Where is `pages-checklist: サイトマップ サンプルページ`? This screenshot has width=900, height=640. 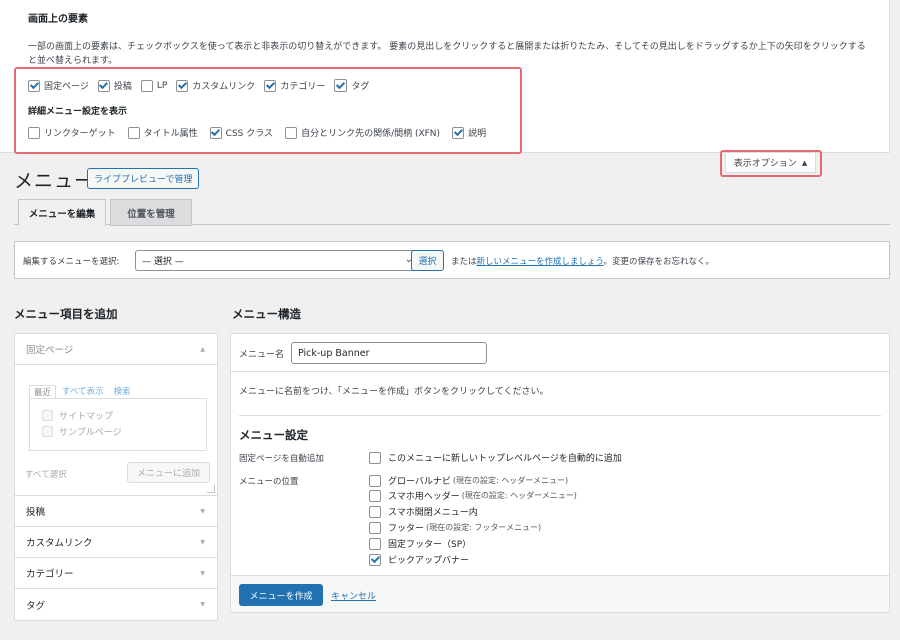 pages-checklist: サイトマップ サンプルページ is located at coordinates (118, 424).